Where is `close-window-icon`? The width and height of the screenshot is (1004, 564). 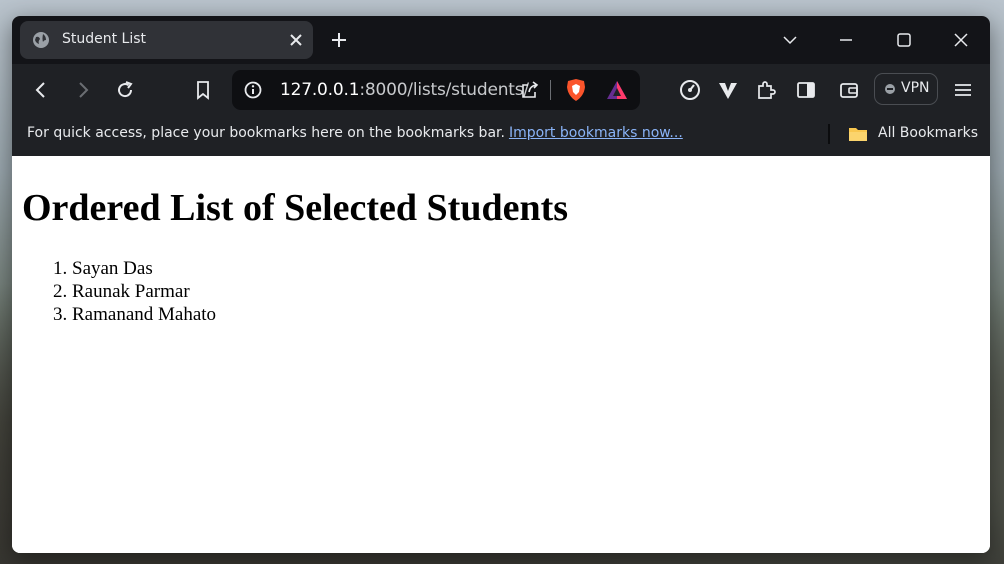
close-window-icon is located at coordinates (961, 40).